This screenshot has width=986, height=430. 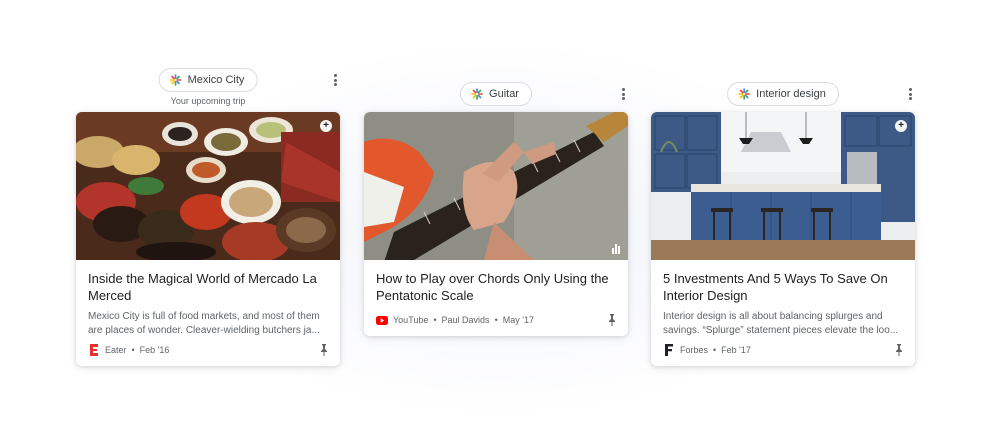 What do you see at coordinates (465, 320) in the screenshot?
I see `video-author: Paul Davids` at bounding box center [465, 320].